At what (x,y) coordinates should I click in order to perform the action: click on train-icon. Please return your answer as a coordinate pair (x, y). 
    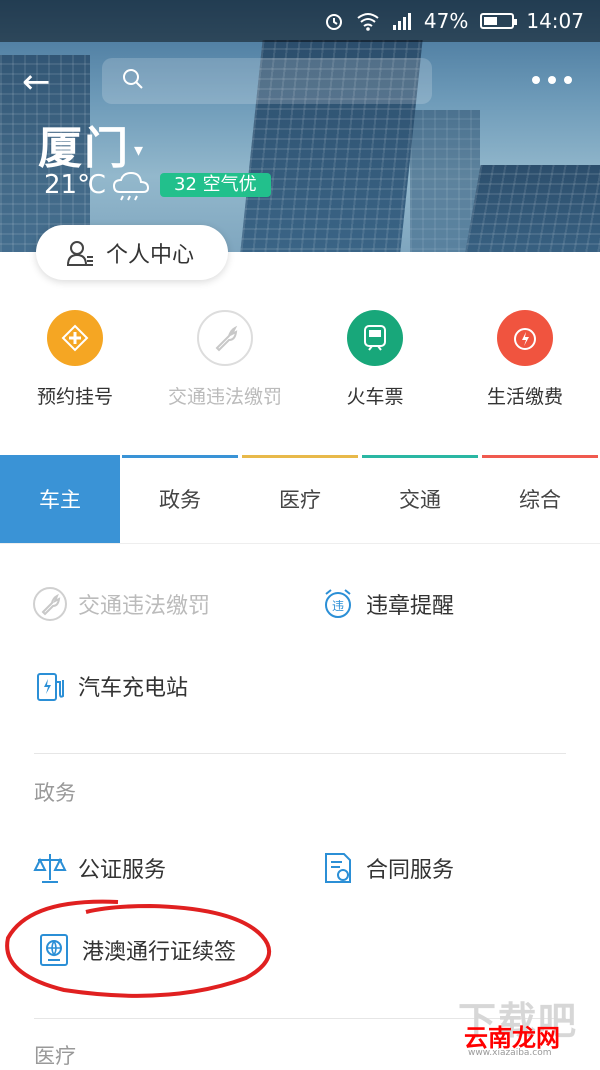
    Looking at the image, I should click on (375, 338).